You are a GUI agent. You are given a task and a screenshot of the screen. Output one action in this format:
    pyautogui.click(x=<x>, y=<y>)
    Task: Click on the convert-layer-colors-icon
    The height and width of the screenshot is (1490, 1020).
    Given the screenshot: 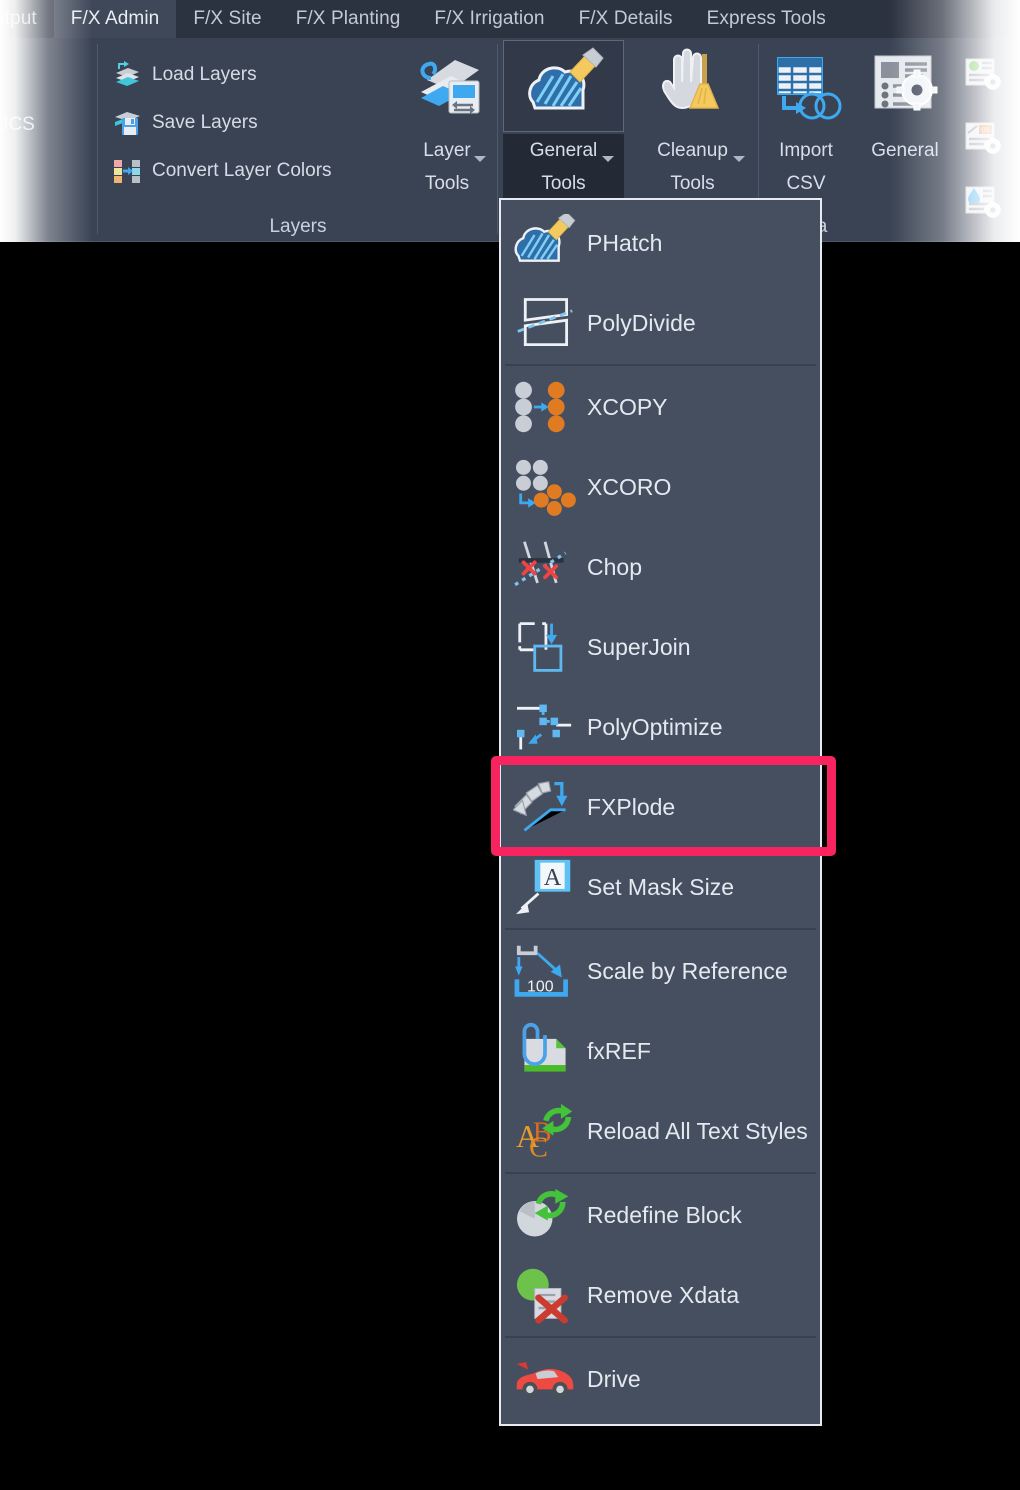 What is the action you would take?
    pyautogui.click(x=127, y=171)
    